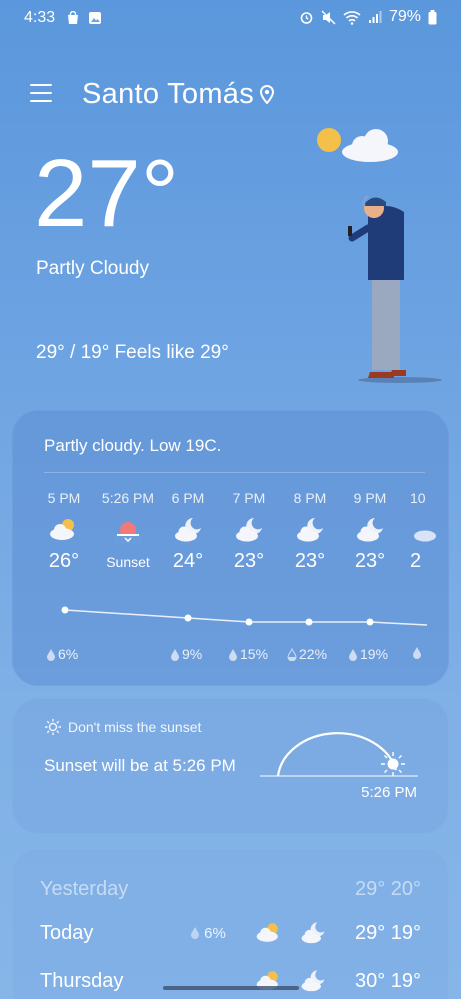 This screenshot has width=461, height=999. I want to click on sun-arc-graph, so click(339, 754).